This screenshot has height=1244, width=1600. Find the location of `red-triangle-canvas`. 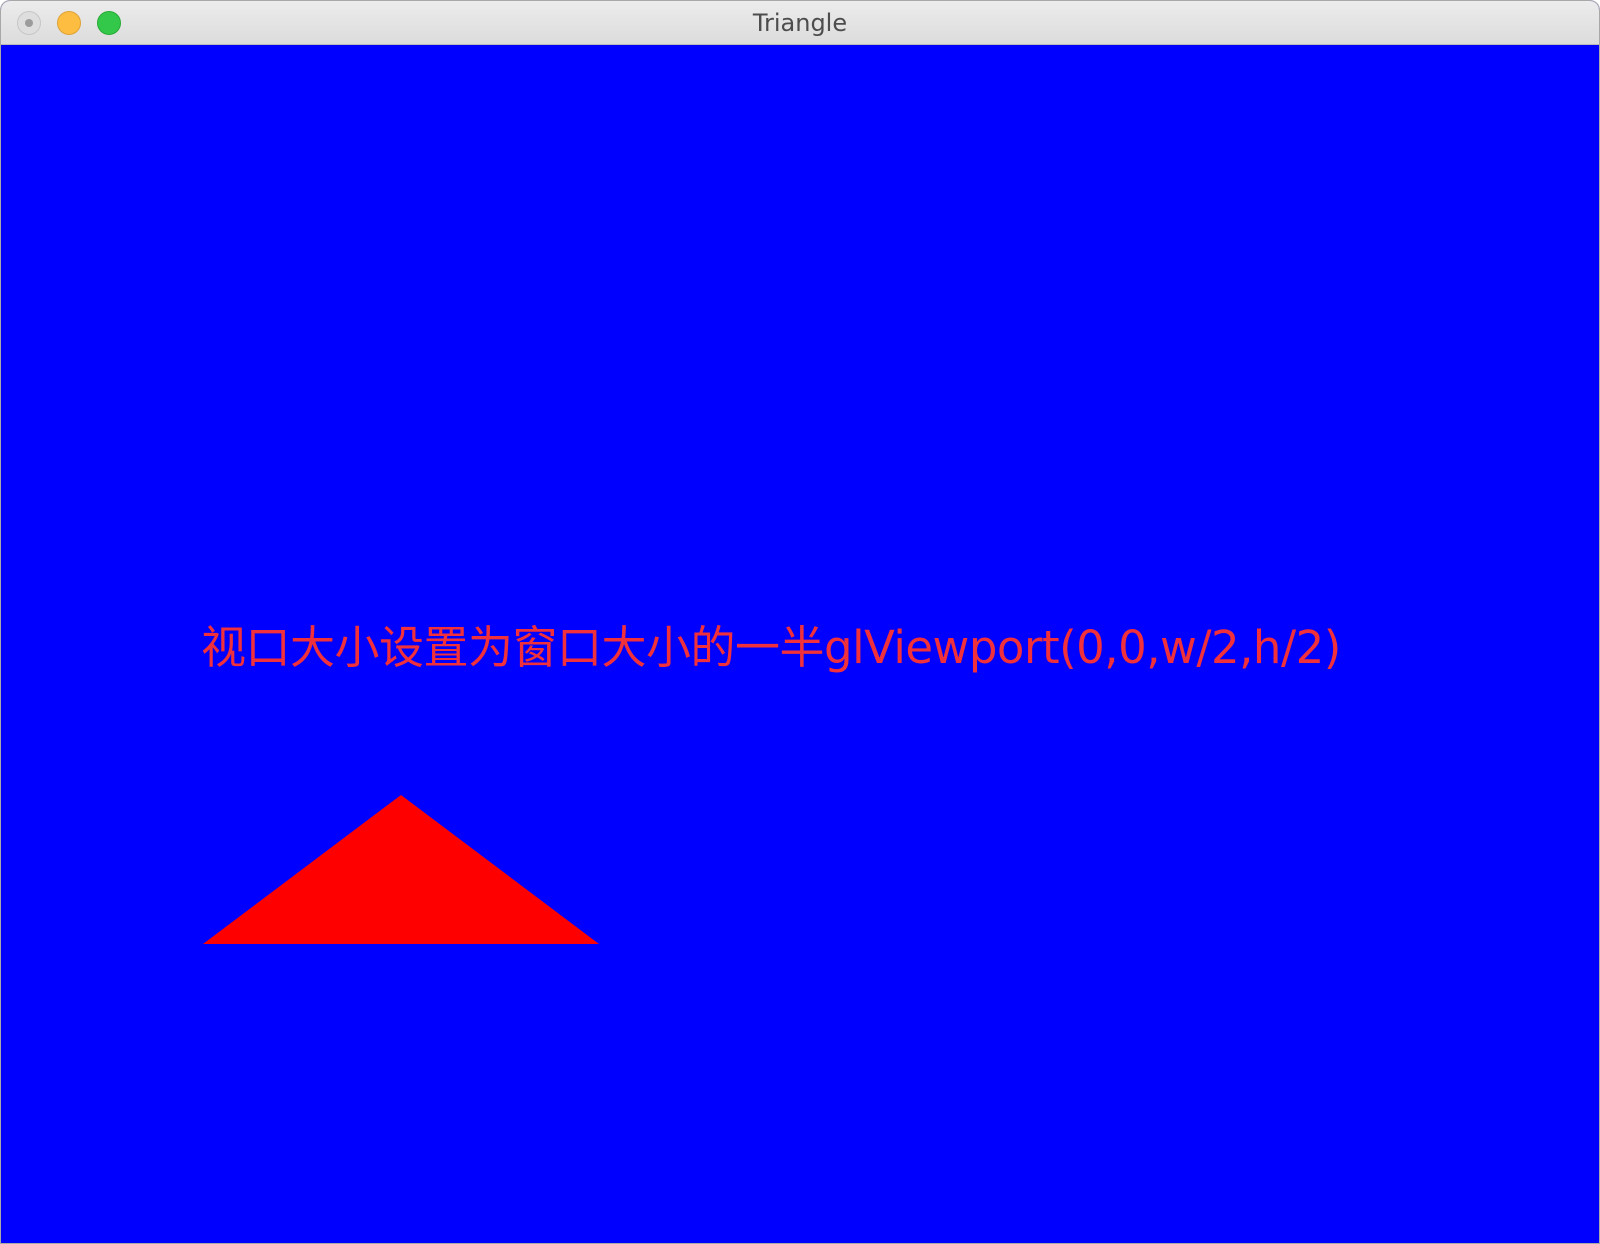

red-triangle-canvas is located at coordinates (401, 869).